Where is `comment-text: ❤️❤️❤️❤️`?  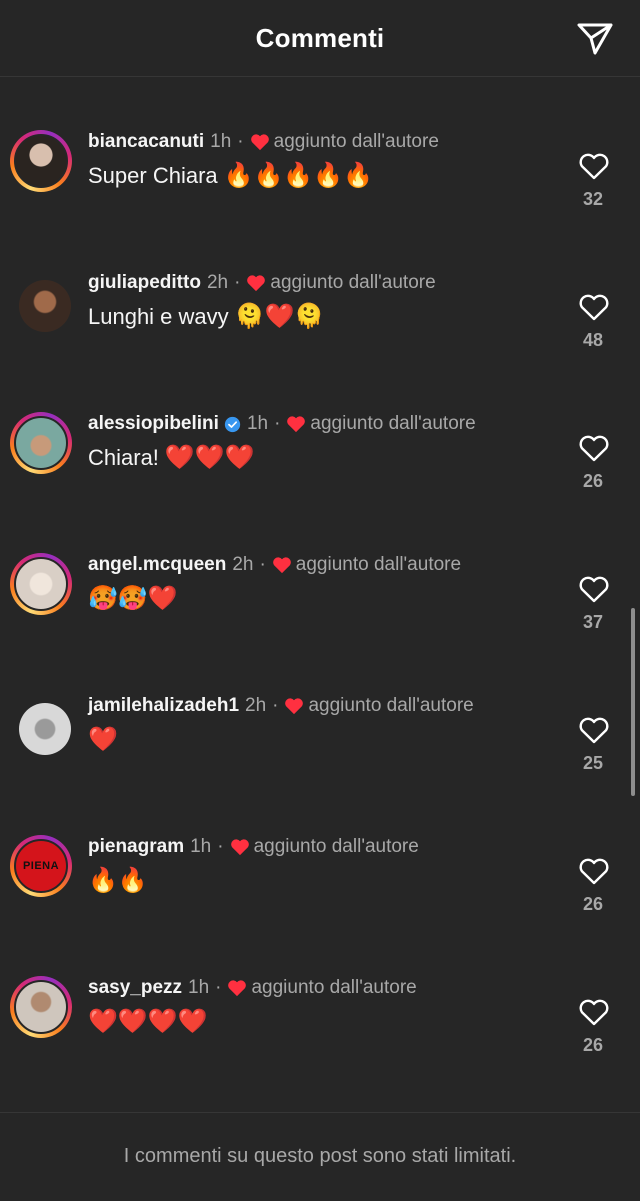
comment-text: ❤️❤️❤️❤️ is located at coordinates (148, 1021).